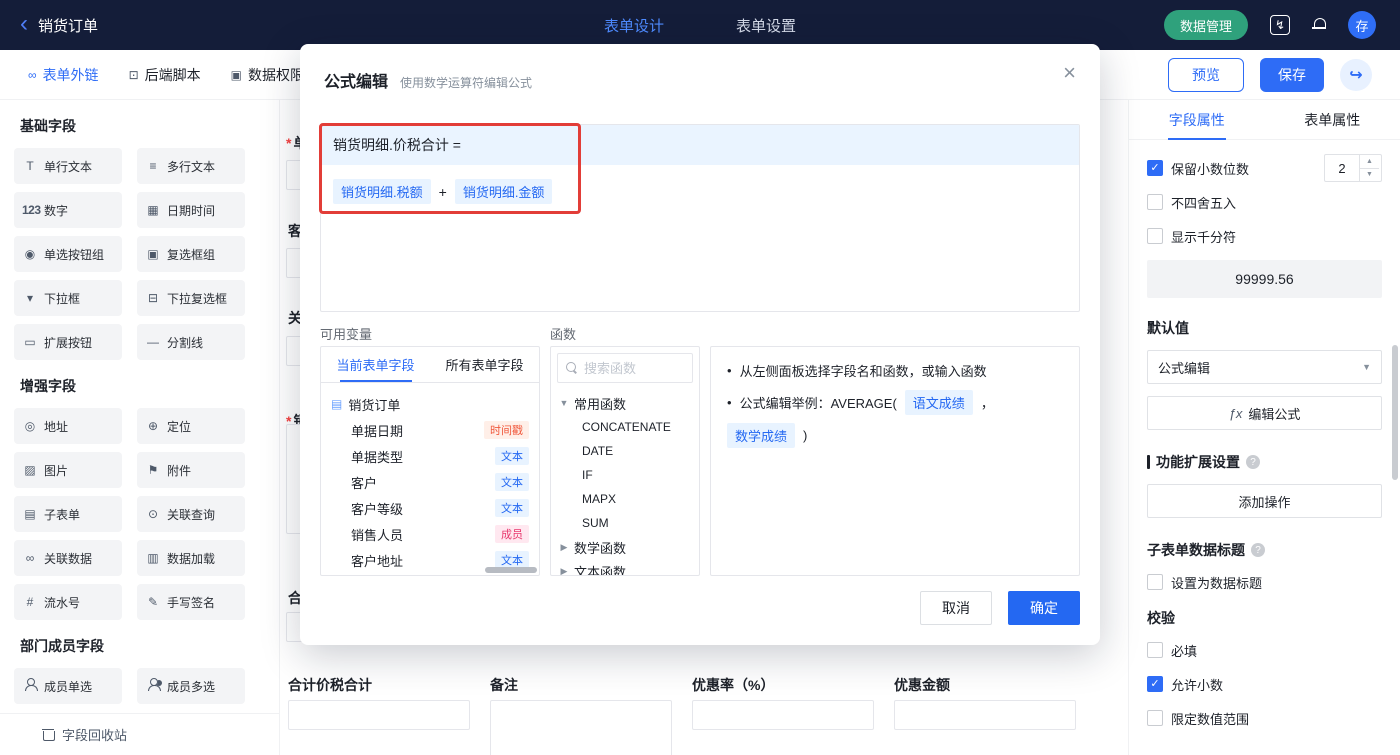 The width and height of the screenshot is (1400, 755). Describe the element at coordinates (1206, 74) in the screenshot. I see `preview-button: 预览` at that location.